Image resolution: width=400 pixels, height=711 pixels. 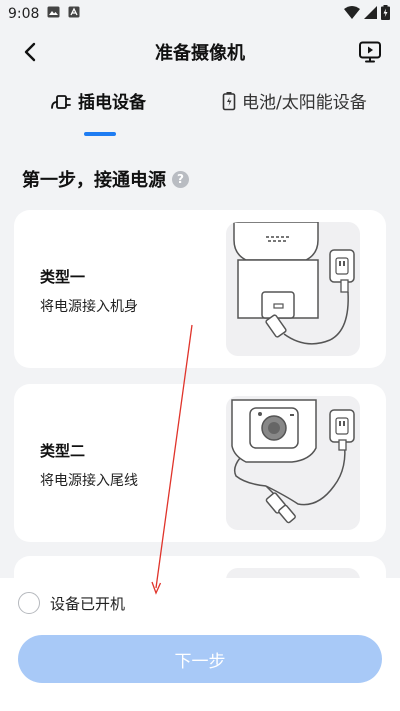 What do you see at coordinates (370, 14) in the screenshot?
I see `signal-icon` at bounding box center [370, 14].